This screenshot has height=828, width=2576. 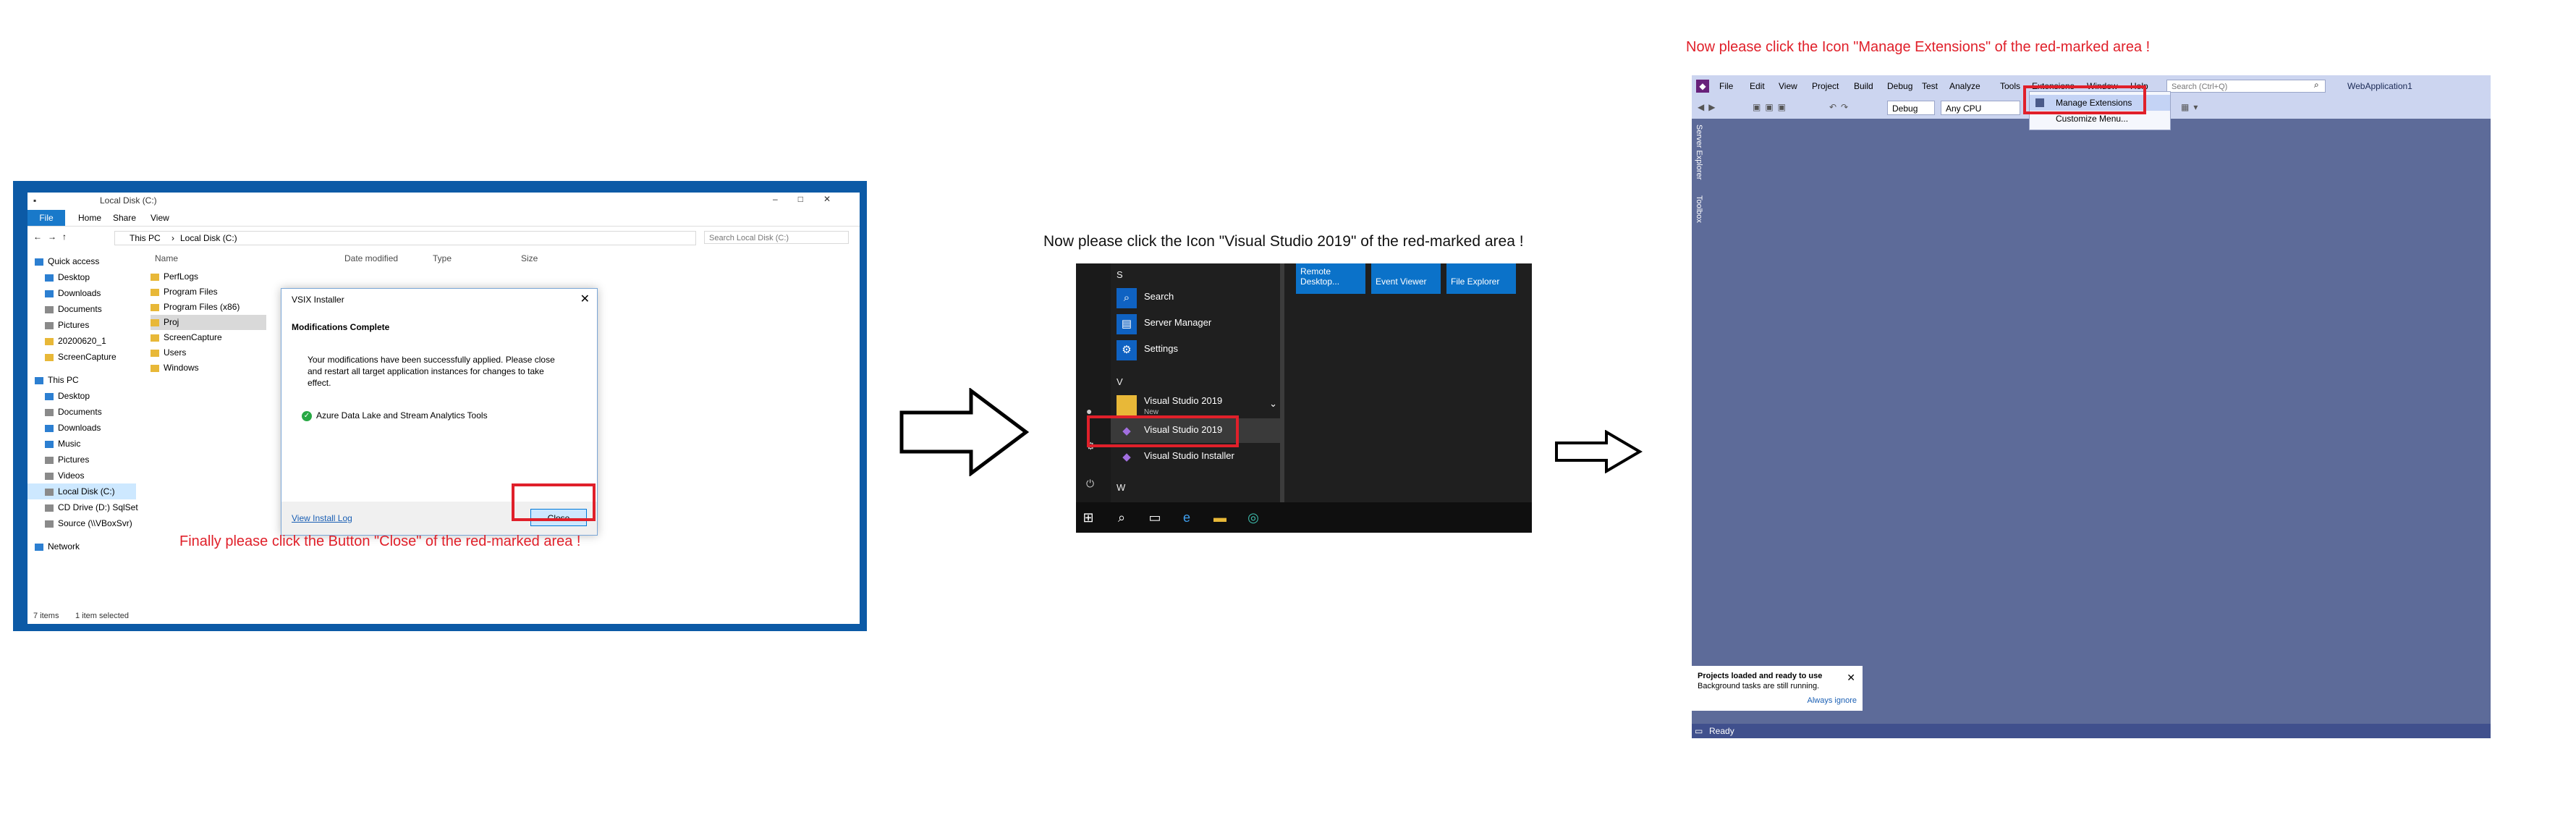 I want to click on letter-header: S, so click(x=1120, y=274).